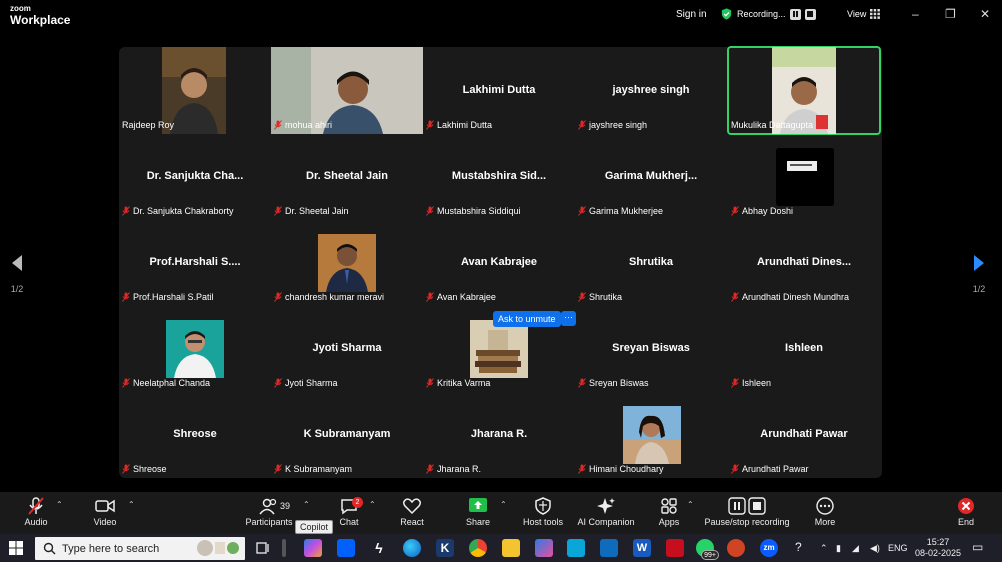 This screenshot has width=1002, height=562. Describe the element at coordinates (111, 549) in the screenshot. I see `search-placeholder: Type here to search` at that location.